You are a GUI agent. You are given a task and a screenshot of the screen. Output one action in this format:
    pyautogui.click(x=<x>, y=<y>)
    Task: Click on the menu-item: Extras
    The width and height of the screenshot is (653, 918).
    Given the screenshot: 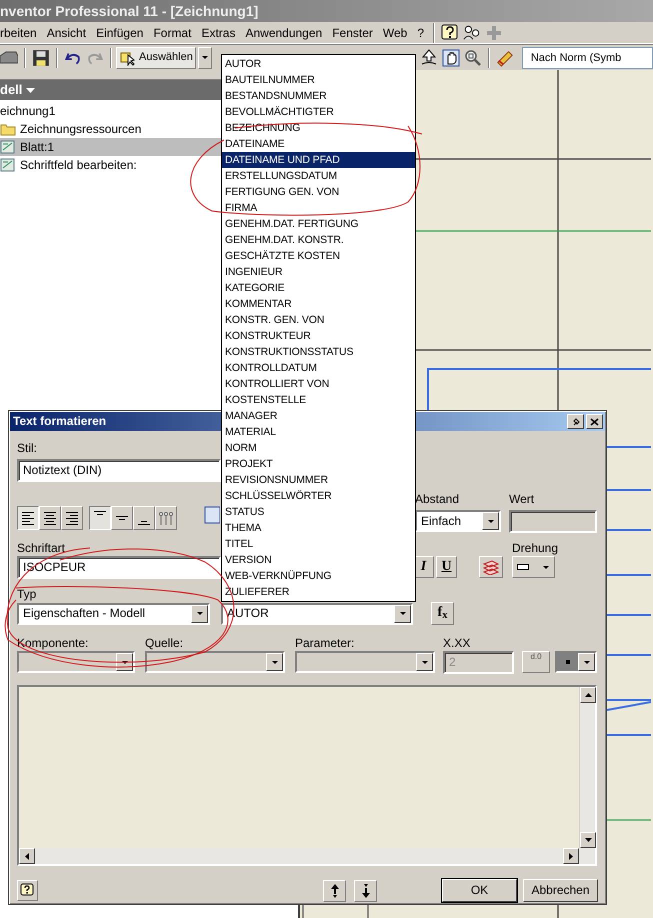 What is the action you would take?
    pyautogui.click(x=218, y=33)
    